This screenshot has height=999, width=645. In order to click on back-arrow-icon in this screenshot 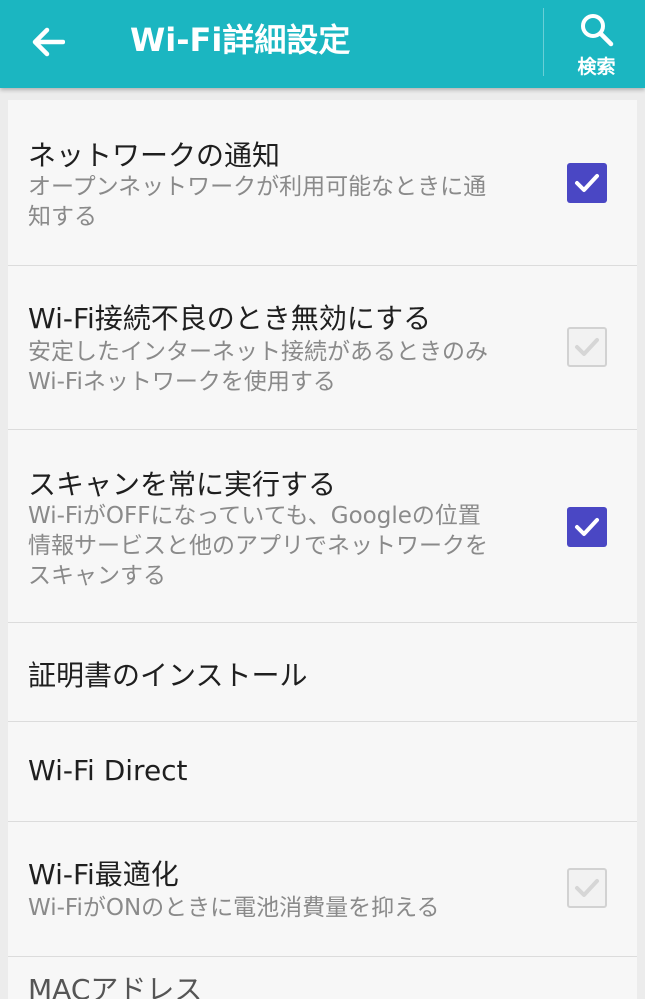, I will do `click(48, 42)`.